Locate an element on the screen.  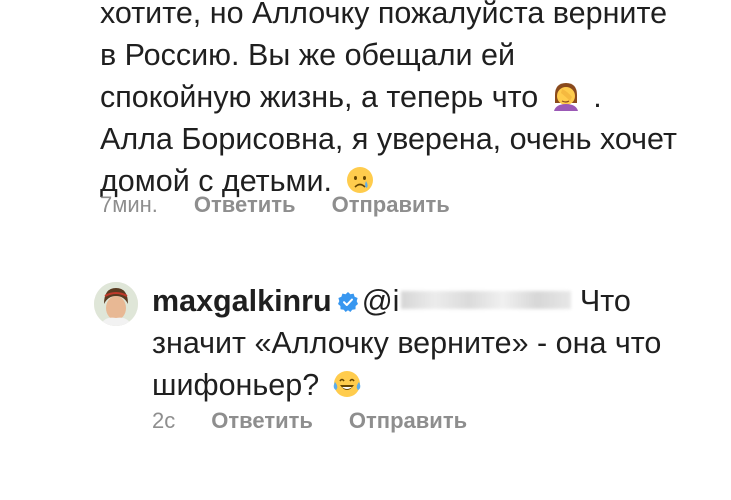
avatar-image is located at coordinates (116, 304).